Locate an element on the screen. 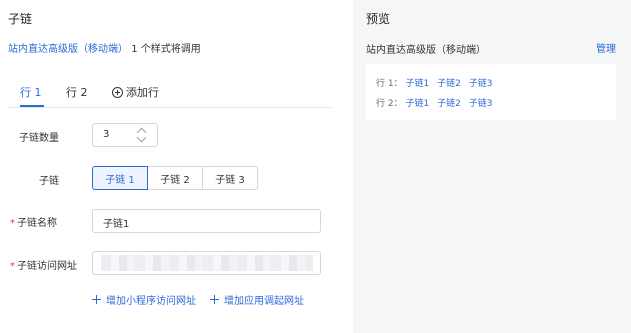 The width and height of the screenshot is (631, 333). sublink-2-button: 子链 2 is located at coordinates (175, 178).